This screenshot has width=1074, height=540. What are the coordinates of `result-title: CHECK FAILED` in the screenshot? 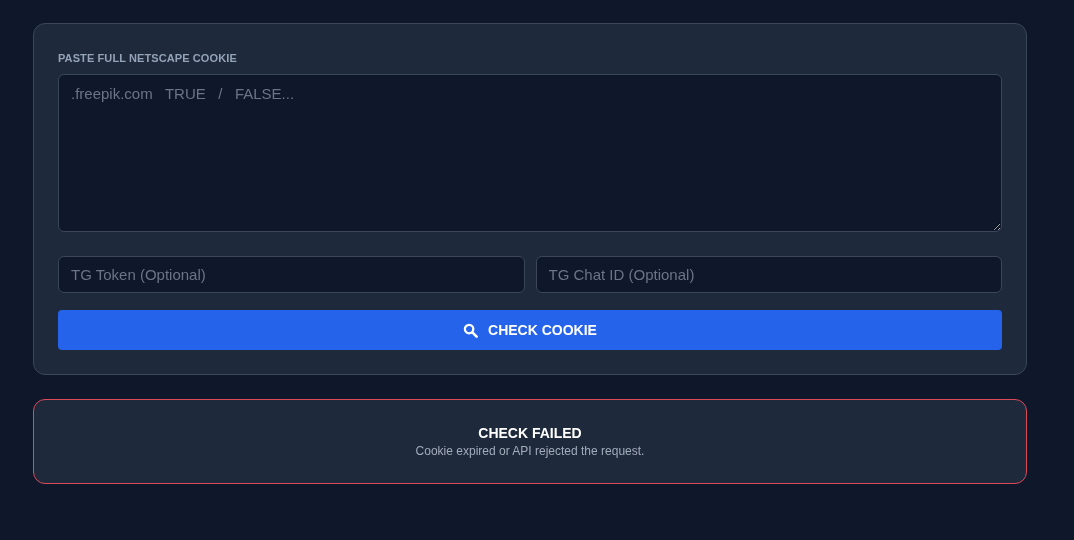 It's located at (530, 433).